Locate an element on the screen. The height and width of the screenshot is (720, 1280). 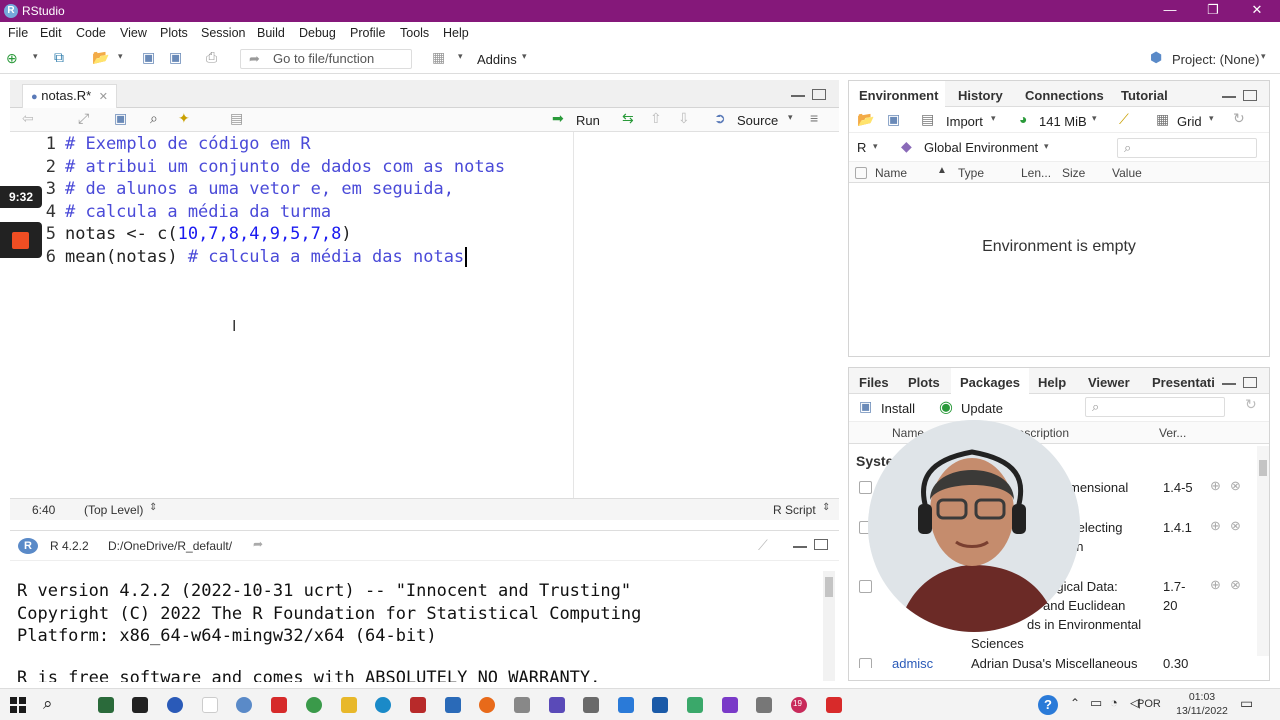
chevron-up-icon: ⌃ is located at coordinates (1075, 703).